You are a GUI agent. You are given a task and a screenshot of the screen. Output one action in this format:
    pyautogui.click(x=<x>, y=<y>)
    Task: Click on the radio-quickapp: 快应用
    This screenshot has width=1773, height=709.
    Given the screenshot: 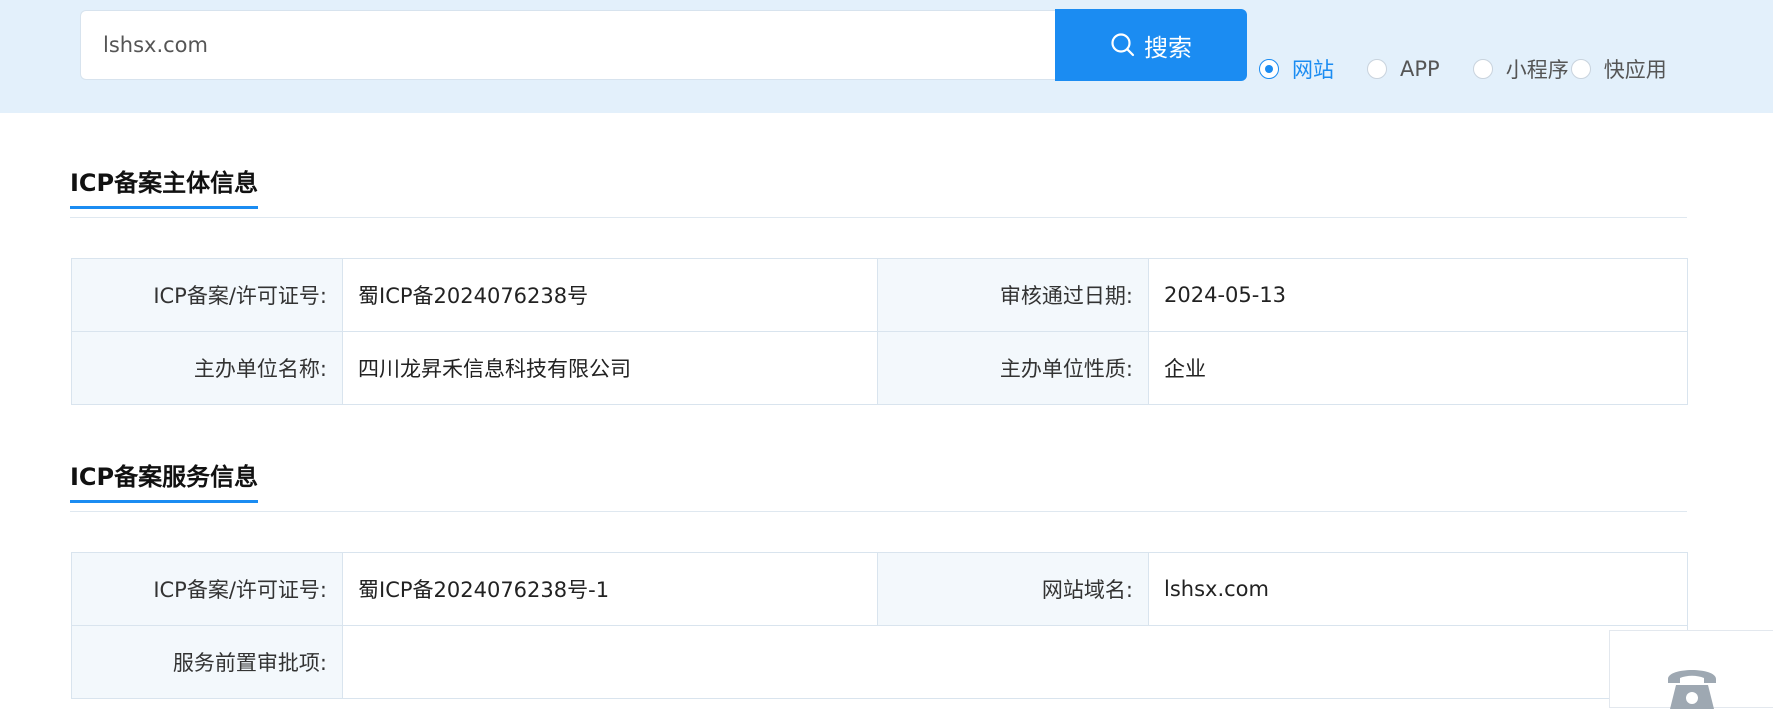 What is the action you would take?
    pyautogui.click(x=1618, y=69)
    